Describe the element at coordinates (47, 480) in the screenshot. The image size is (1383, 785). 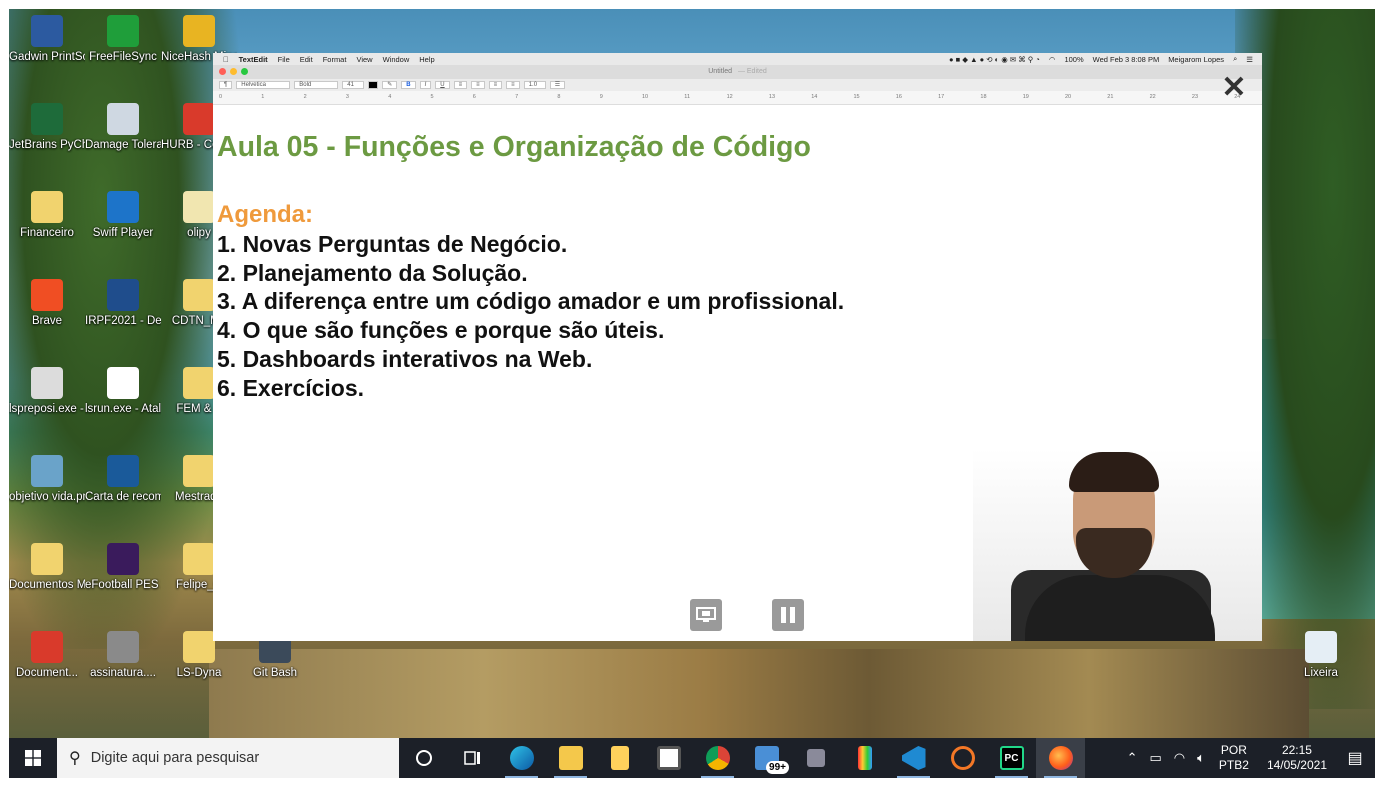
I see `desktop-icon: objetivo vida.png` at that location.